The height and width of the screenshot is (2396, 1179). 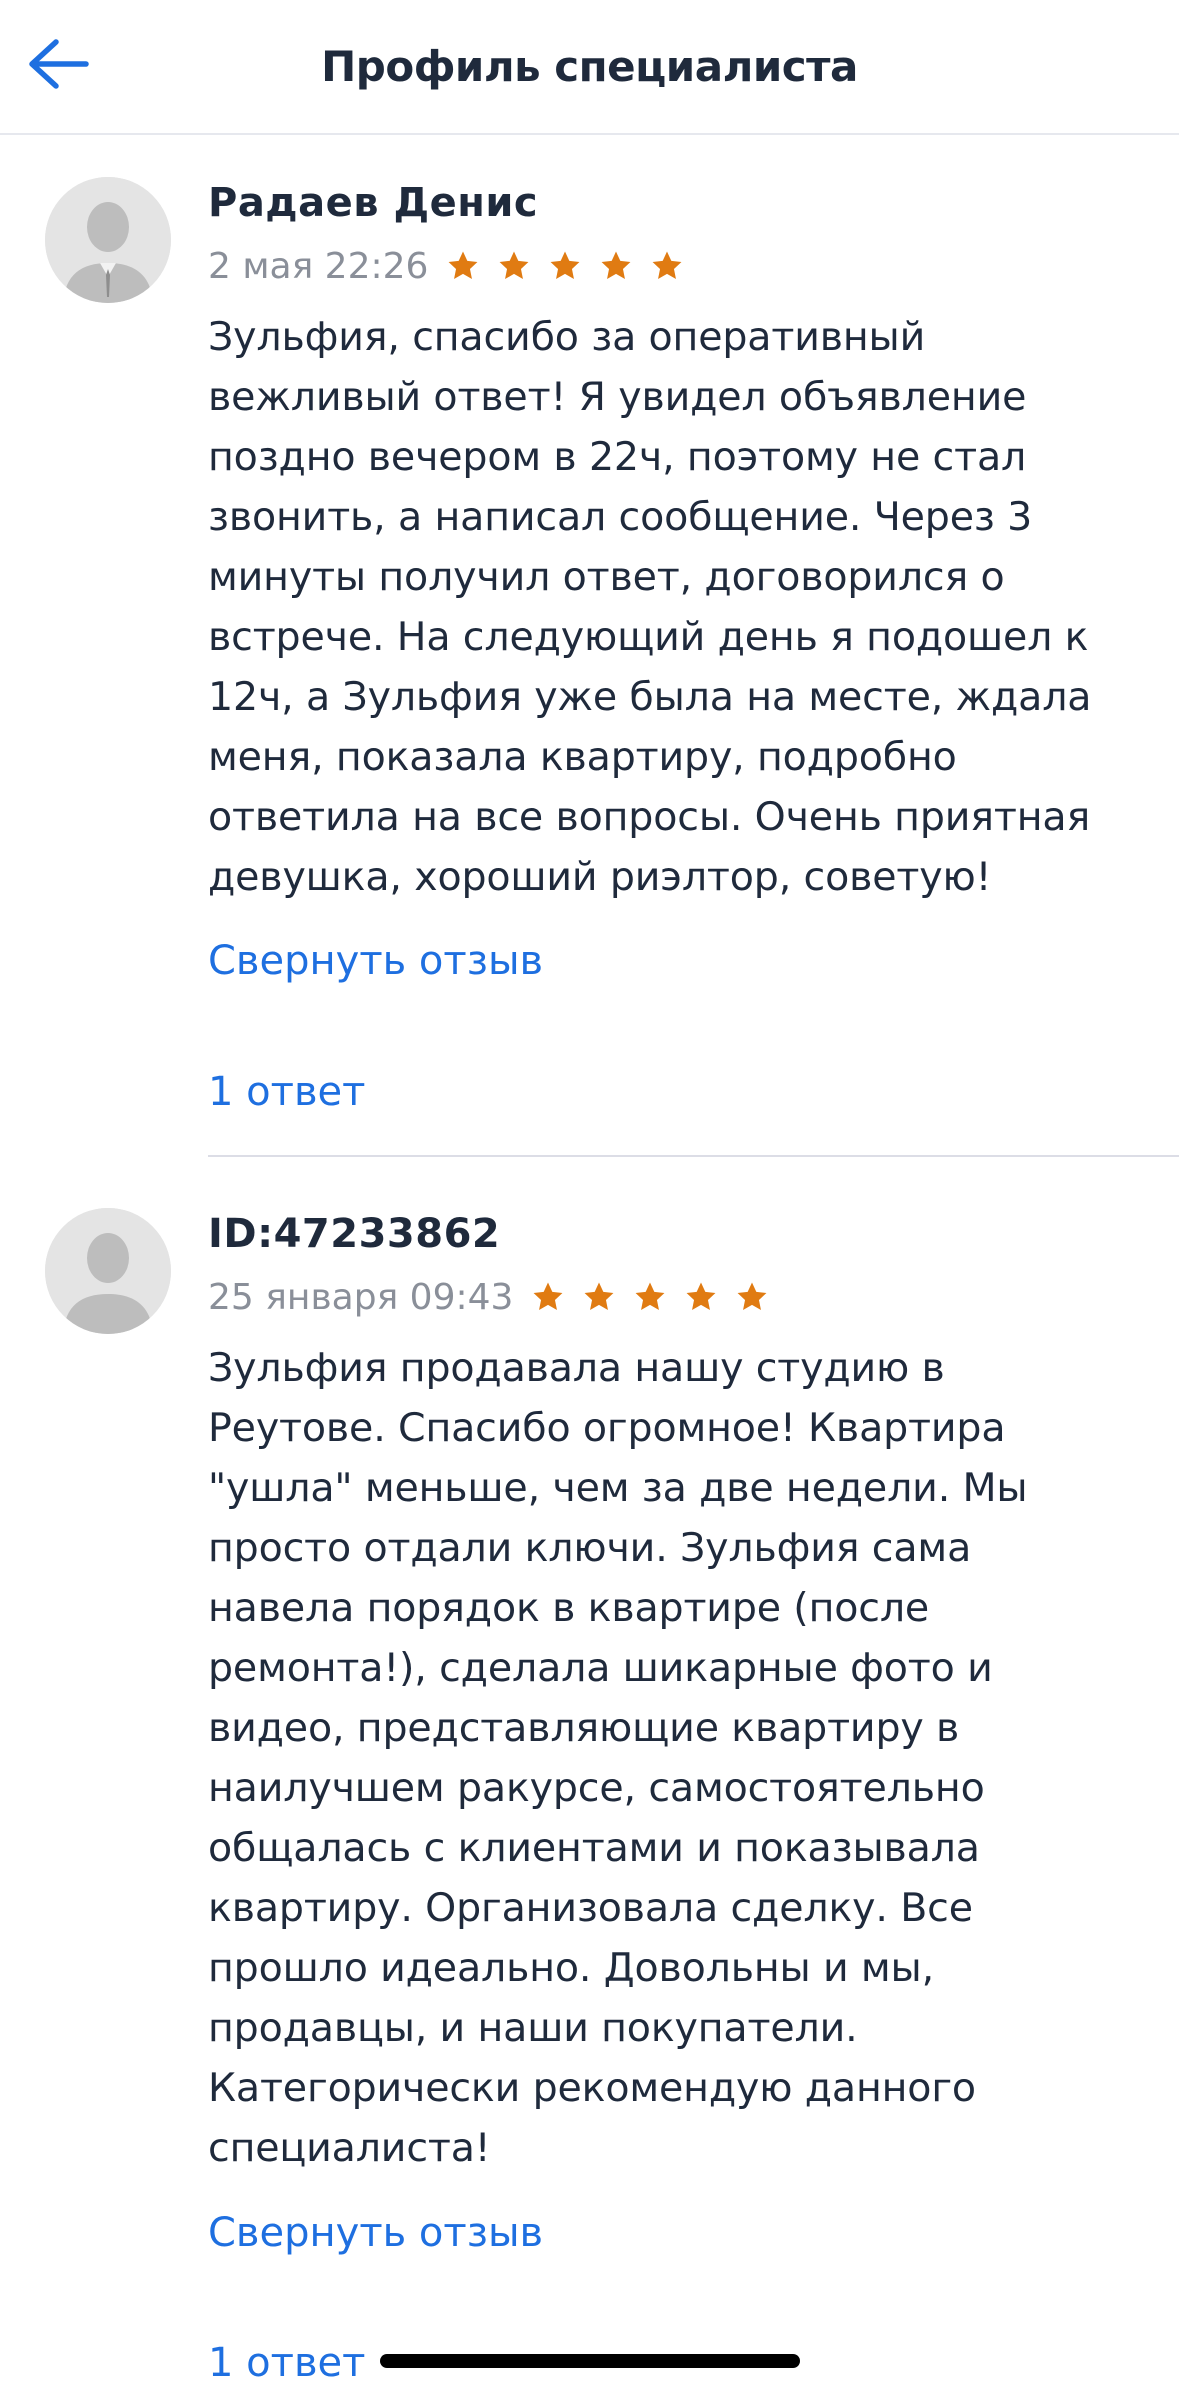 I want to click on review-text-line: 12ч, а Зульфия уже была на месте, ждала, so click(x=650, y=697).